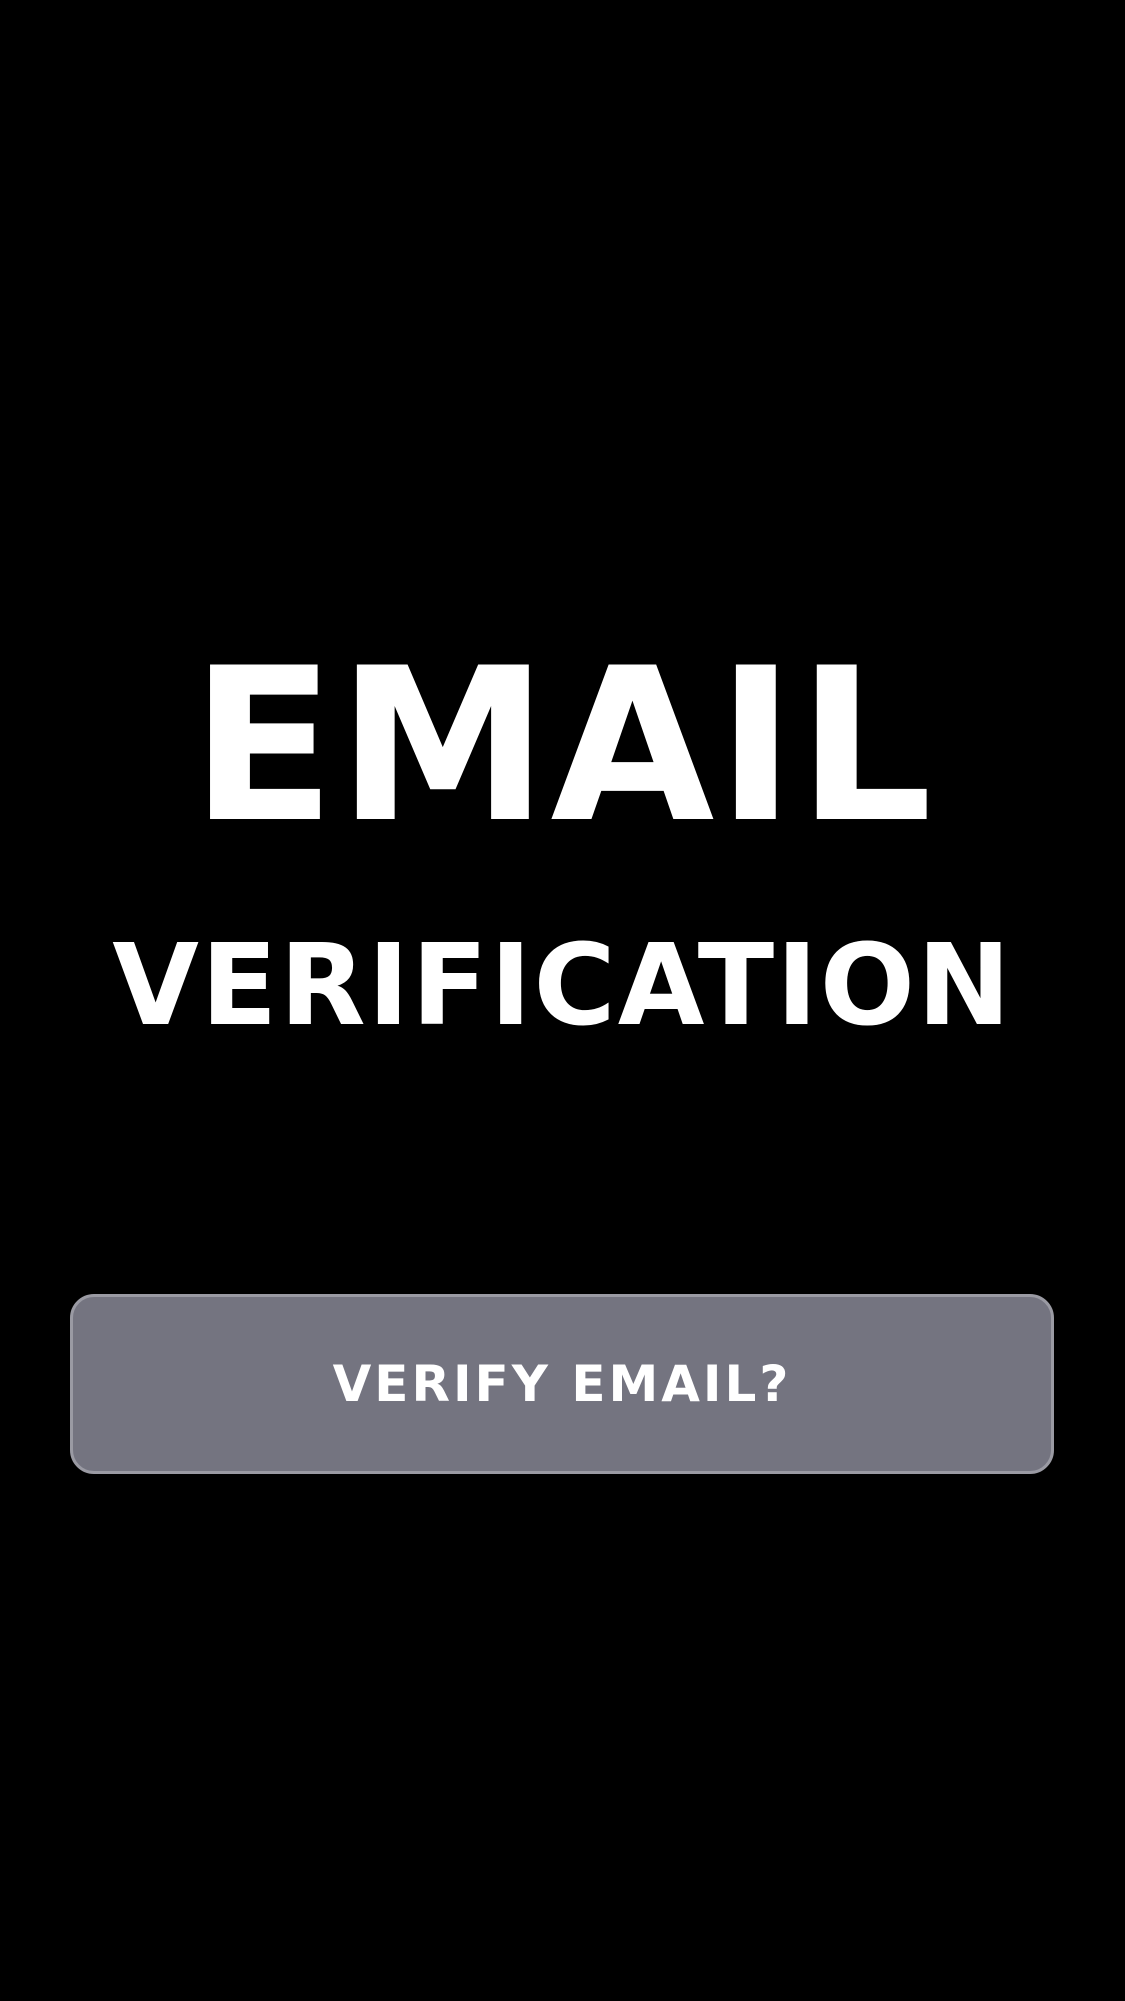  I want to click on verify-email-button: VERIFY EMAIL?, so click(562, 1384).